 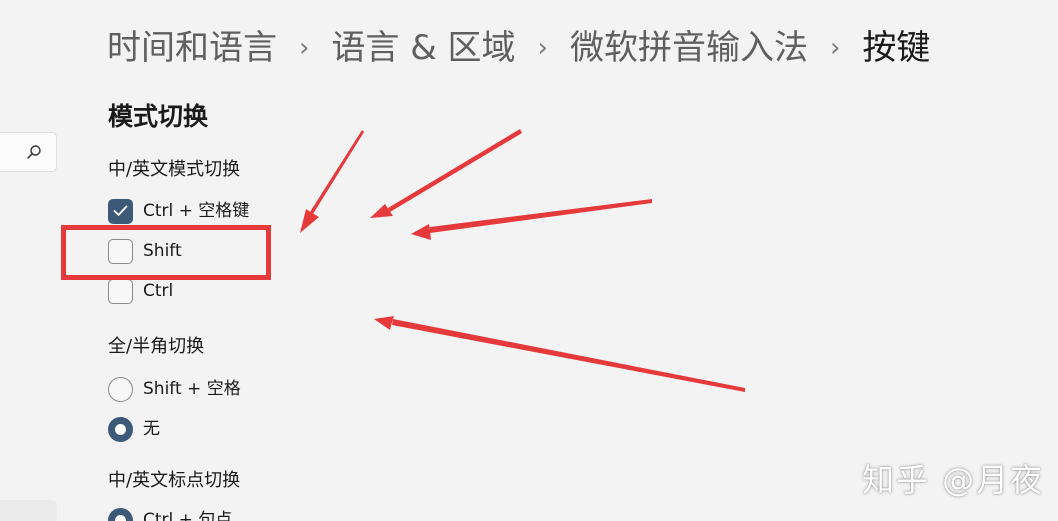 I want to click on watermark: 知乎 @月夜, so click(x=953, y=480).